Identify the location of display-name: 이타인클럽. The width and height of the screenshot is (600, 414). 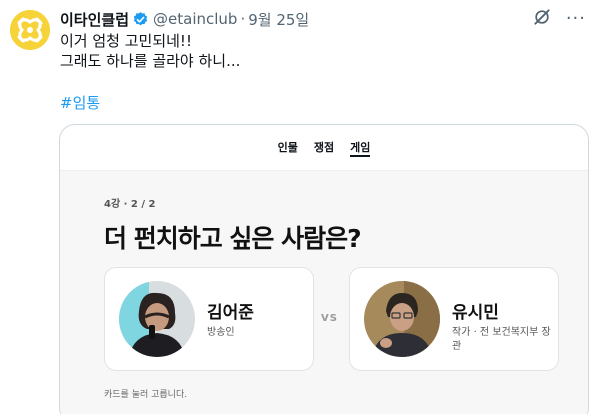
(94, 19).